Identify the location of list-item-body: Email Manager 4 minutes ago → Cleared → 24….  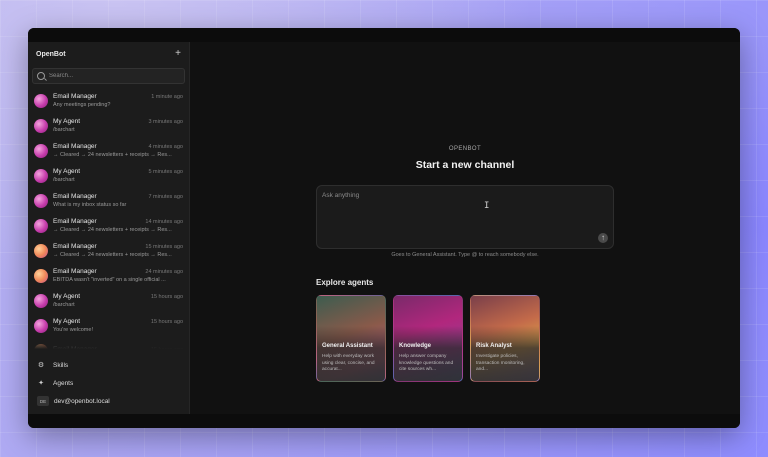
(118, 150).